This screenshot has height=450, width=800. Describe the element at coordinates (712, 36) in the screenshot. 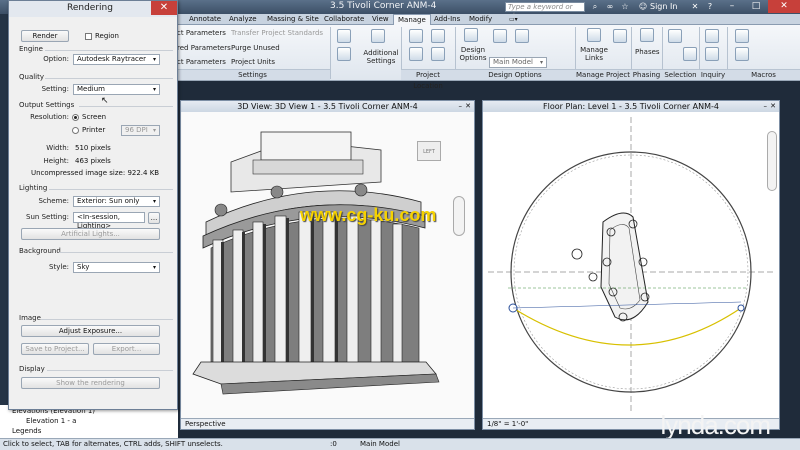

I see `ids-icon` at that location.